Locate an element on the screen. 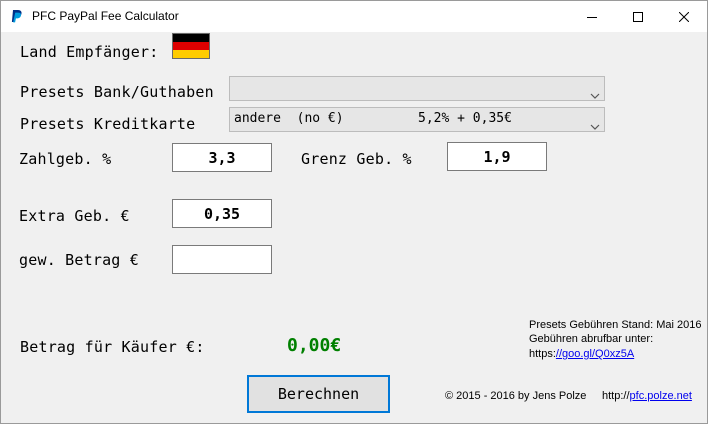  preset-card-value: andere (no €) is located at coordinates (289, 118).